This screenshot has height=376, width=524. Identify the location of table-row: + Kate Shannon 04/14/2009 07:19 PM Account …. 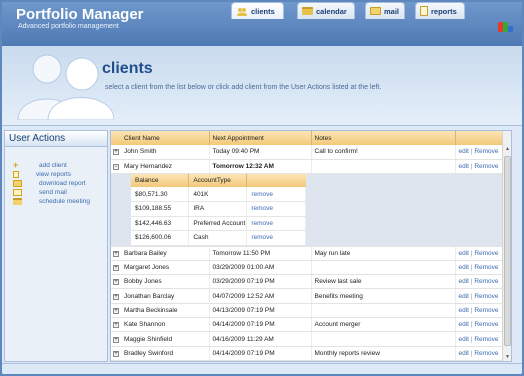
(311, 325).